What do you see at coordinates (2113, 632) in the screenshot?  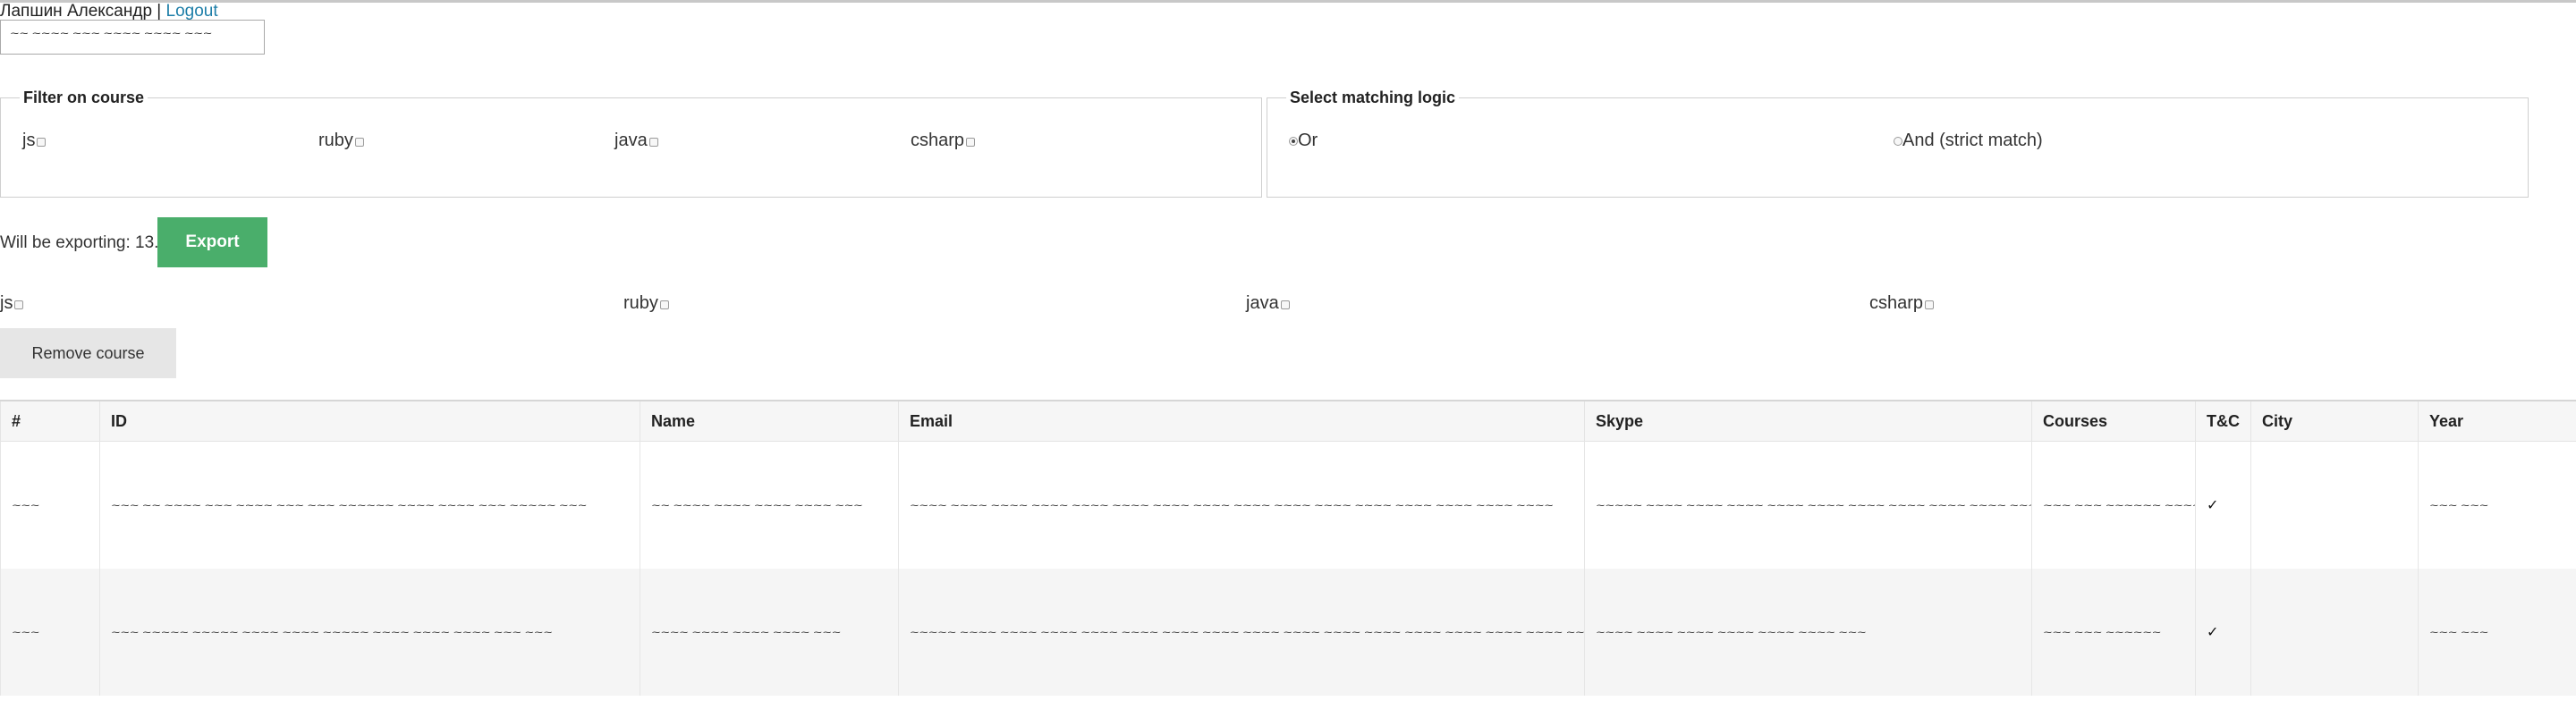 I see `cell-courses: ~~~ ~~~ ~~~~~~` at bounding box center [2113, 632].